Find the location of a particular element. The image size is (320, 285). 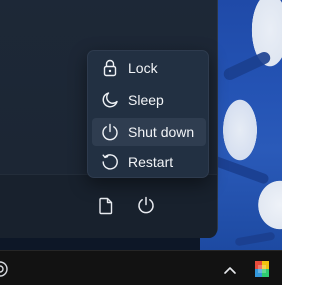

power-button is located at coordinates (146, 205).